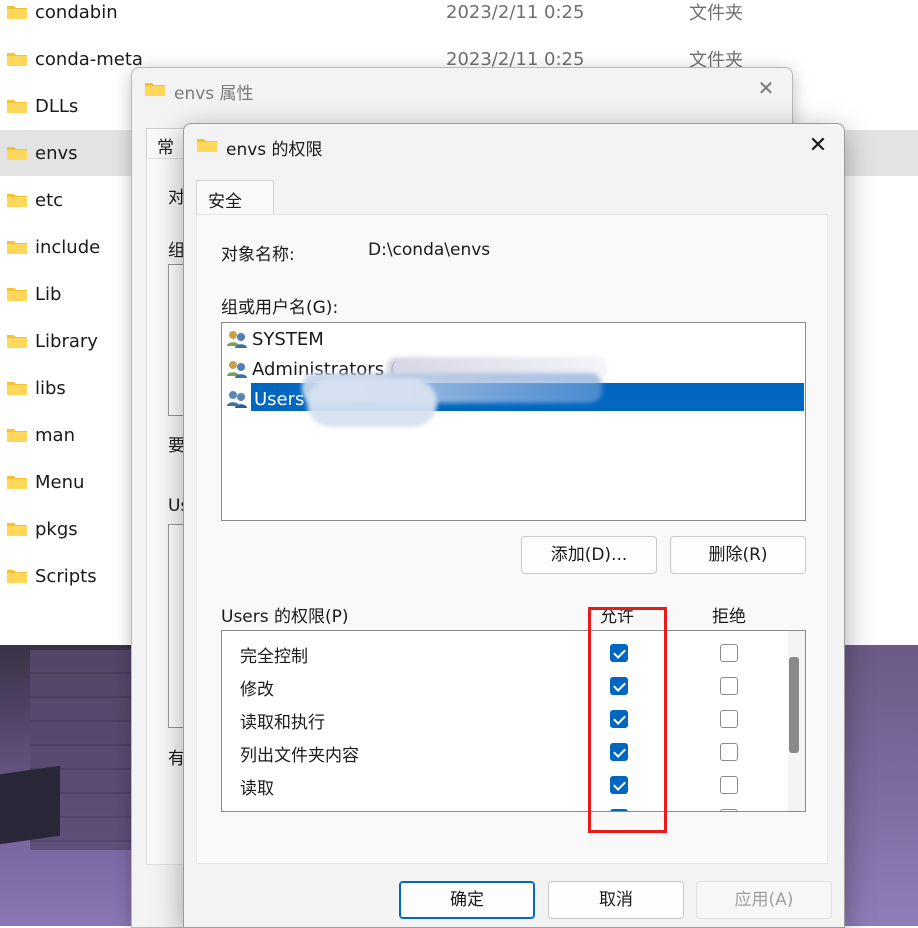 The image size is (918, 928). I want to click on file-date: 2023/2/11 0:25, so click(515, 12).